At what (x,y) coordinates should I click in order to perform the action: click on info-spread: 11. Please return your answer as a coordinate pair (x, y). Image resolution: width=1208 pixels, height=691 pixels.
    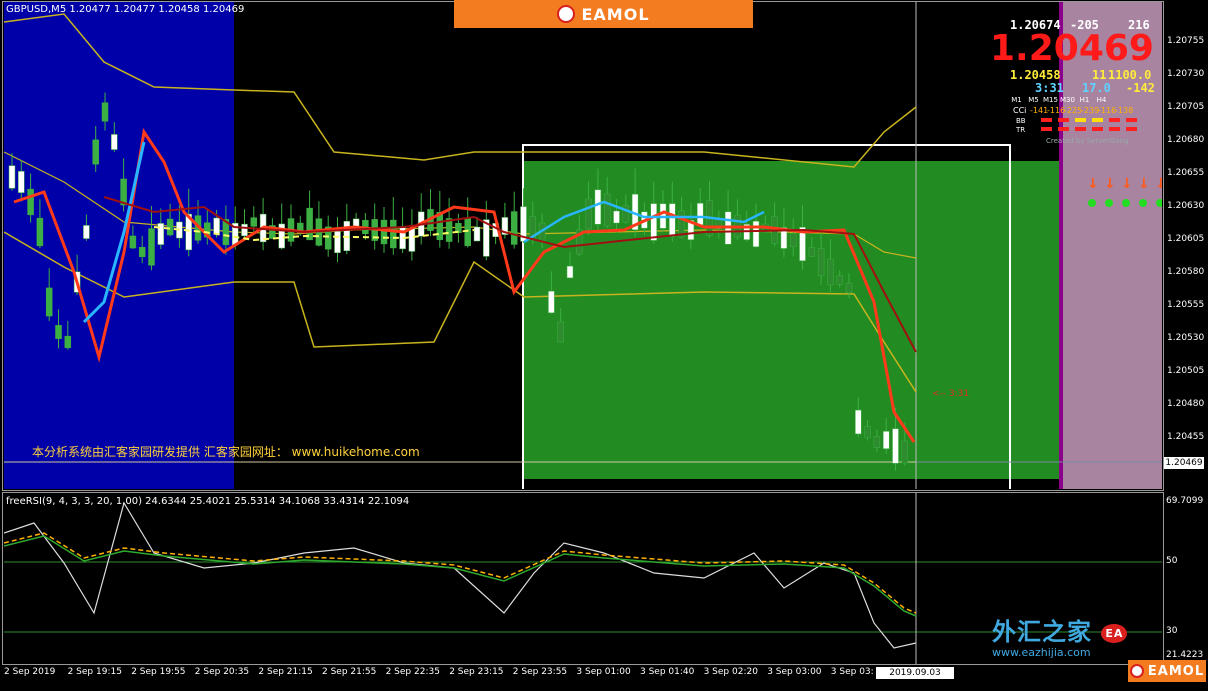
    Looking at the image, I should click on (1099, 75).